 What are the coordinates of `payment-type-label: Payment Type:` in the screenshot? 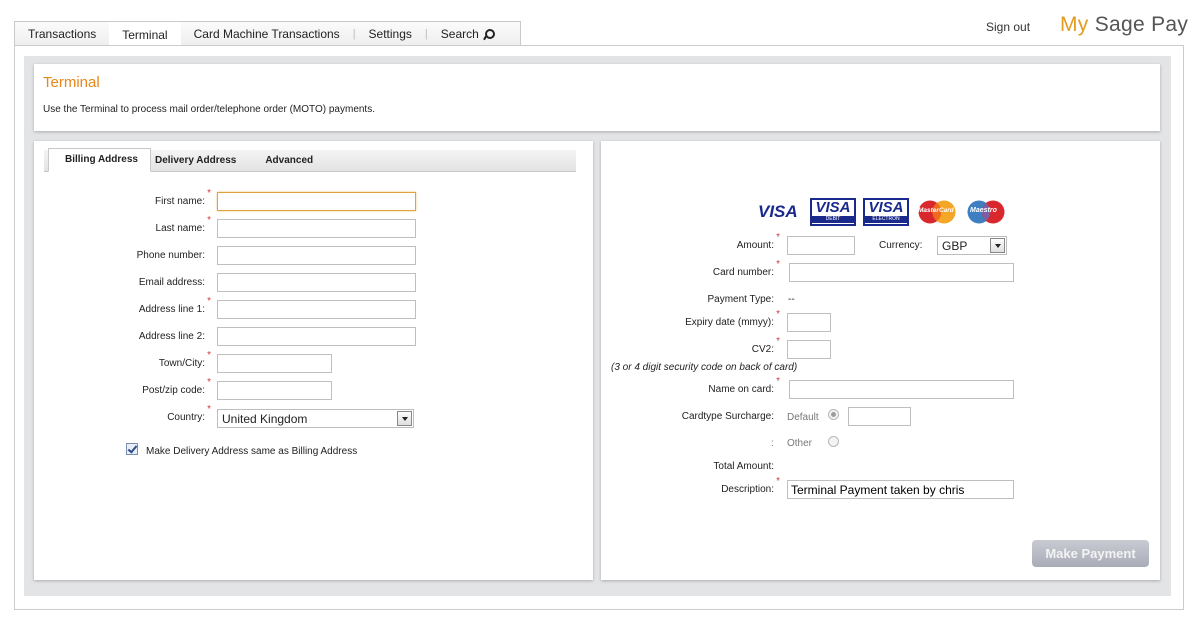 It's located at (740, 299).